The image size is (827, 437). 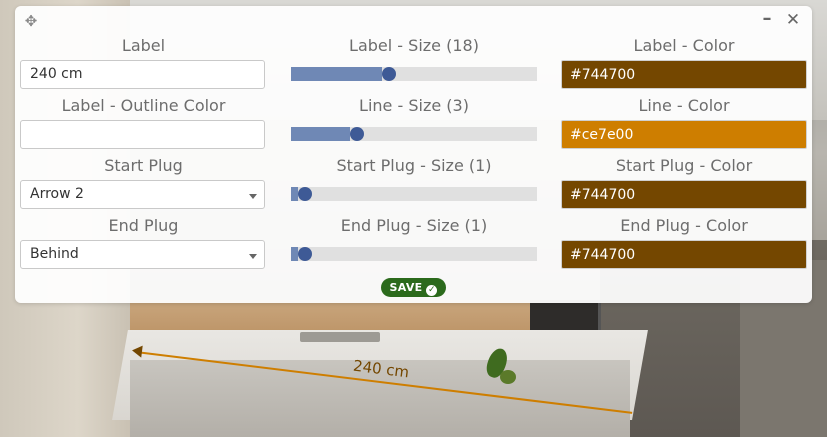 What do you see at coordinates (684, 254) in the screenshot?
I see `end-plug-color-input: #744700` at bounding box center [684, 254].